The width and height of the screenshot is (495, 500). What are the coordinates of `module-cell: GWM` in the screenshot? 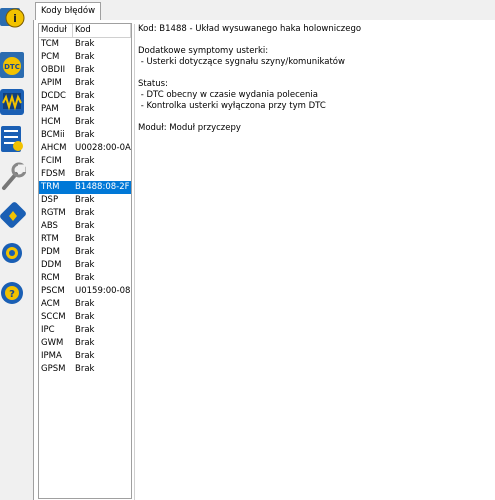 It's located at (52, 343).